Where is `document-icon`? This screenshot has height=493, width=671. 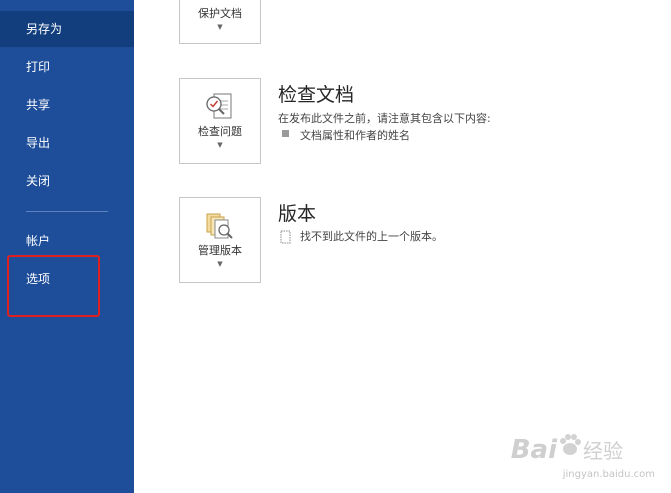
document-icon is located at coordinates (286, 238).